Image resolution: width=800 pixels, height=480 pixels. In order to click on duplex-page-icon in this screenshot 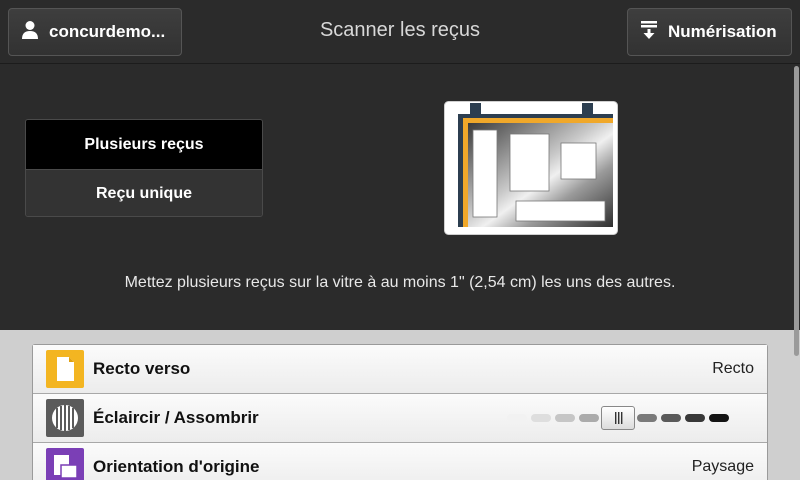, I will do `click(65, 369)`.